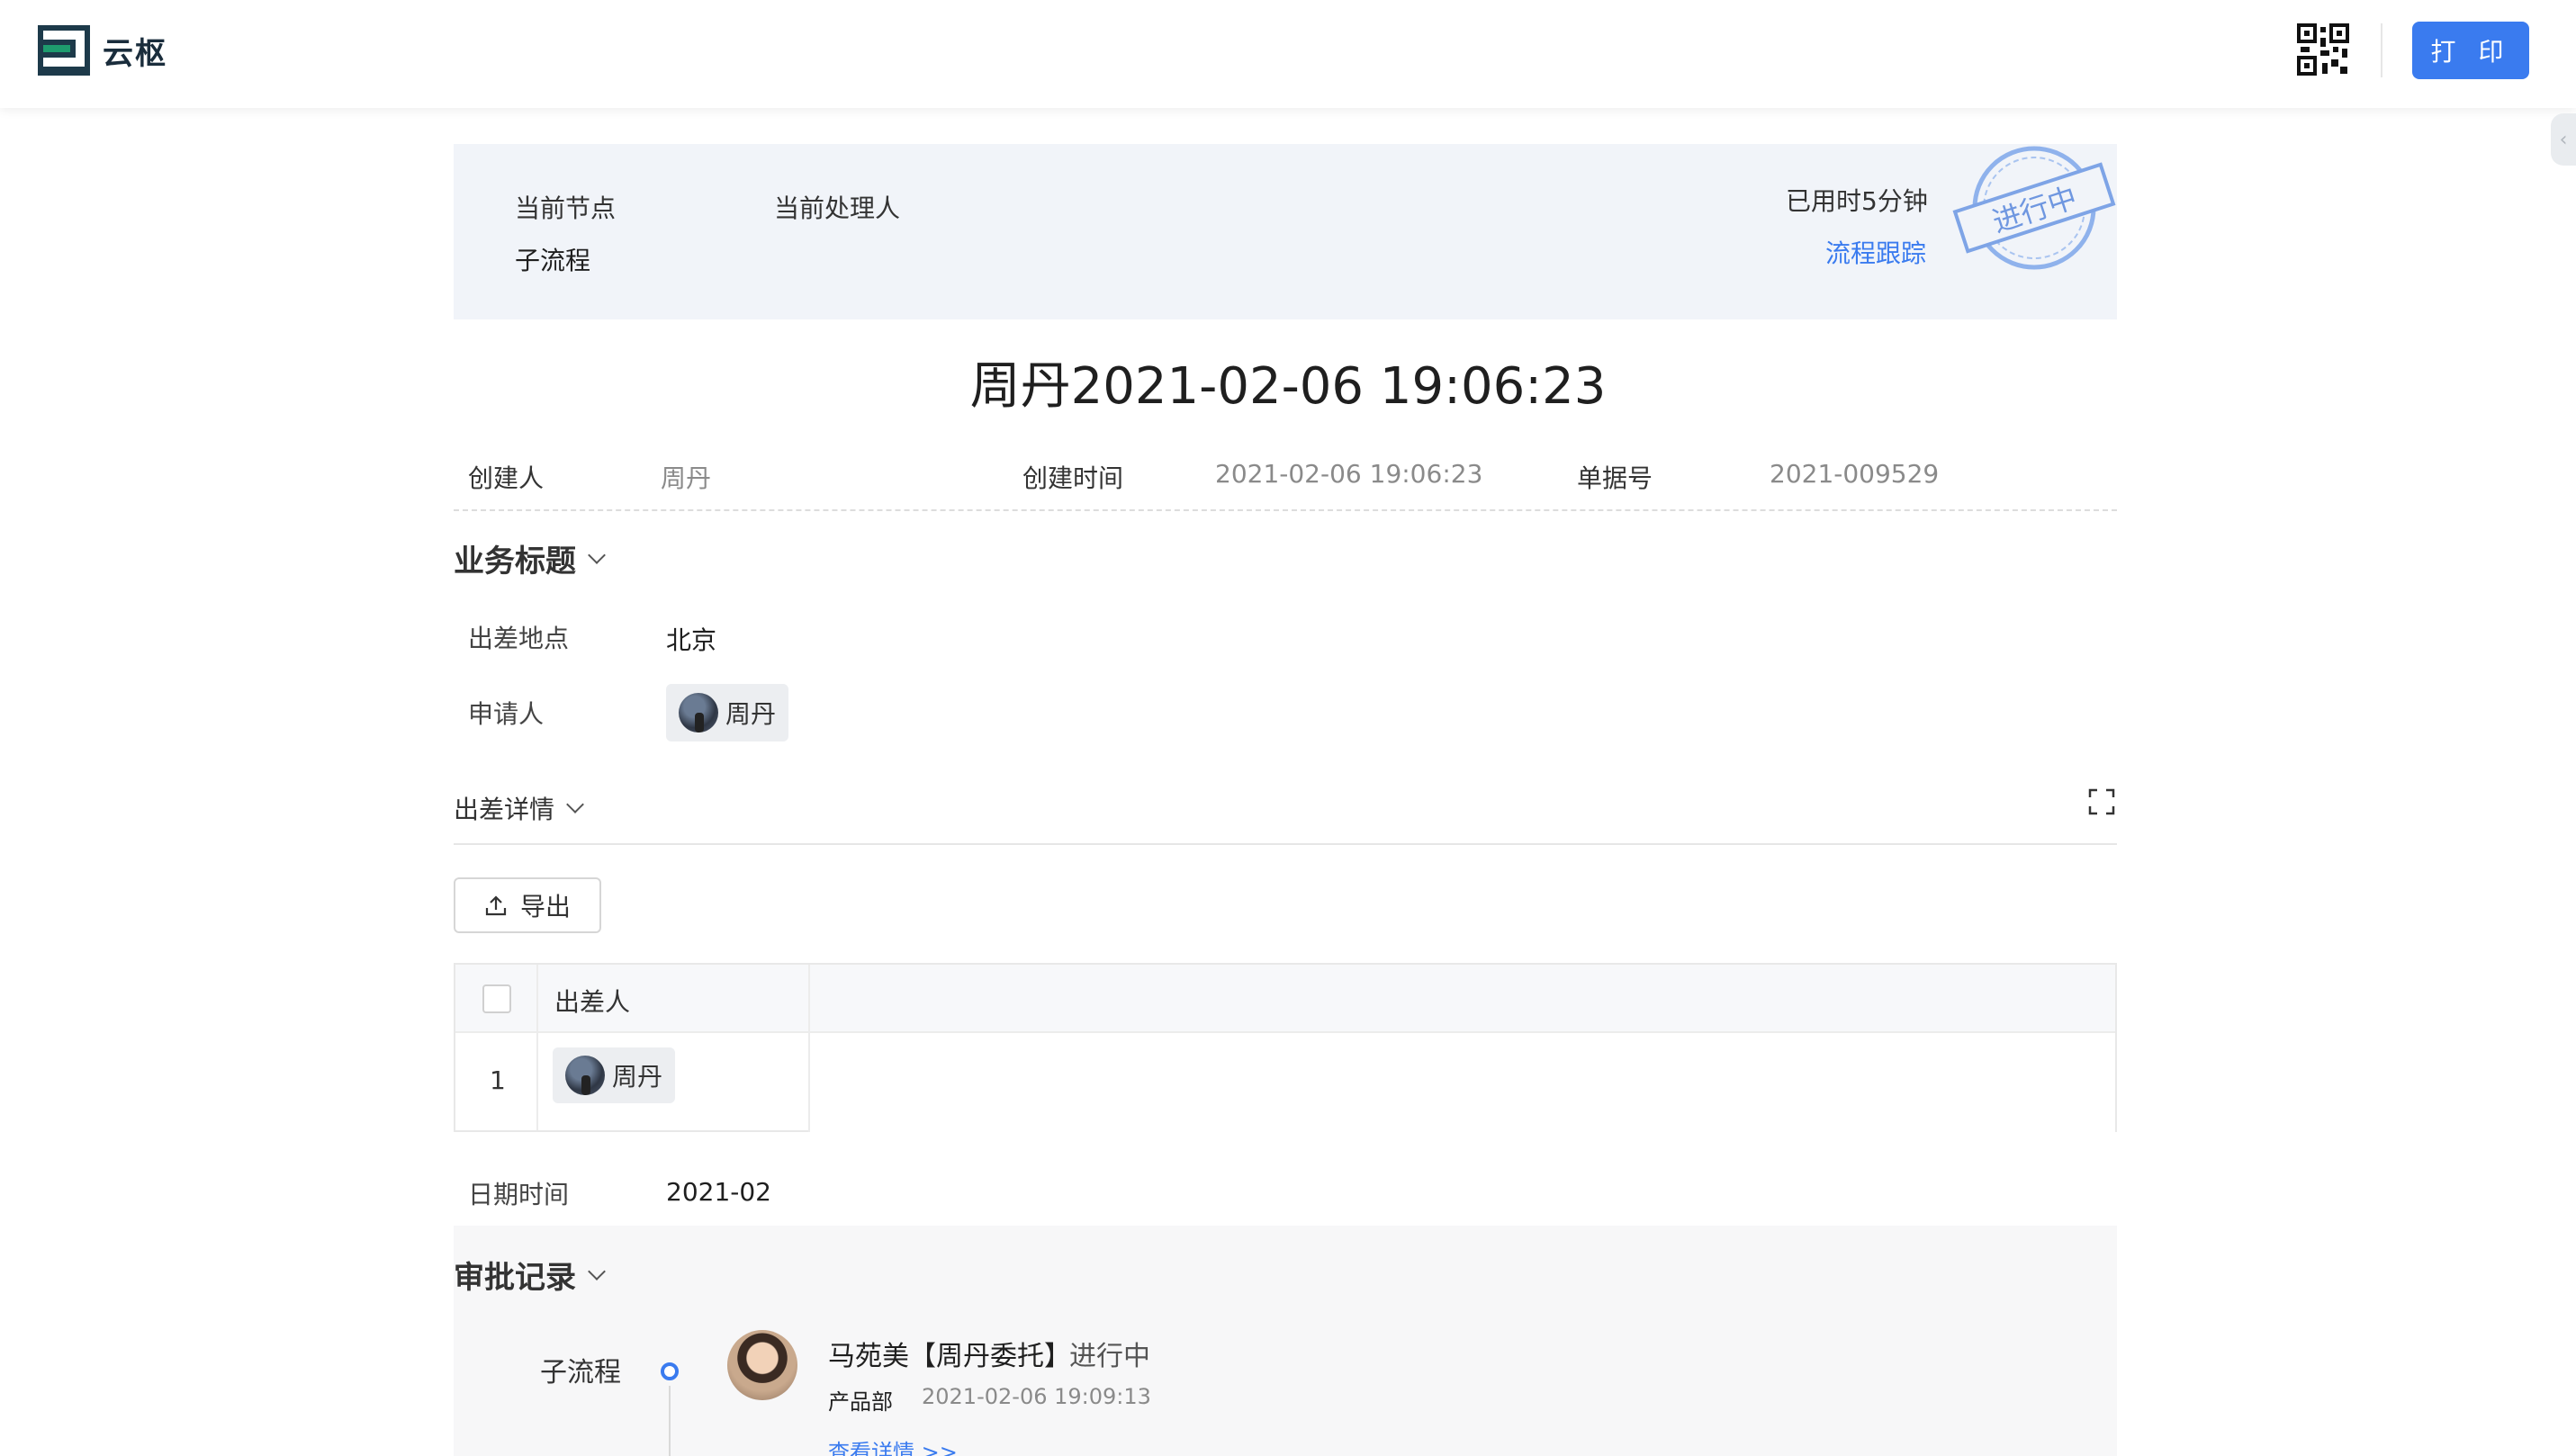  I want to click on traveler-column: 出差人 周丹, so click(674, 1048).